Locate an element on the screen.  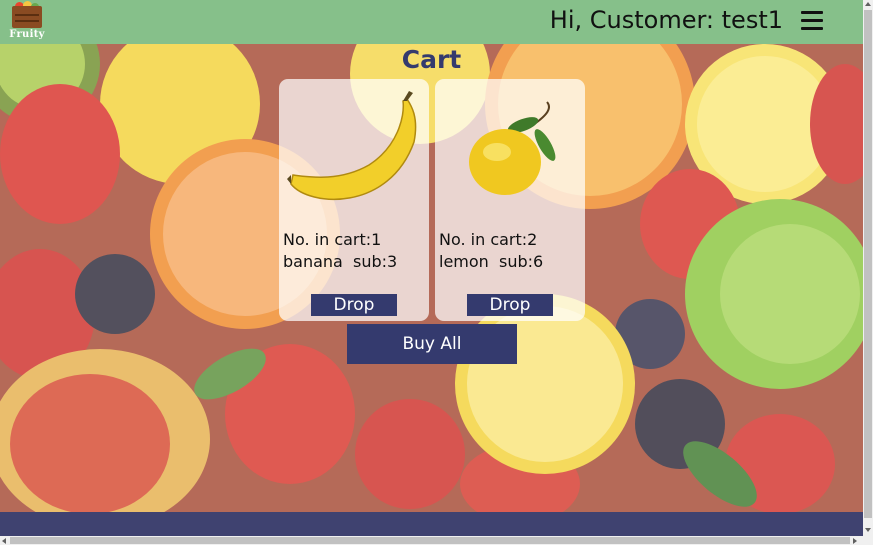
scroll-down-icon is located at coordinates (868, 530).